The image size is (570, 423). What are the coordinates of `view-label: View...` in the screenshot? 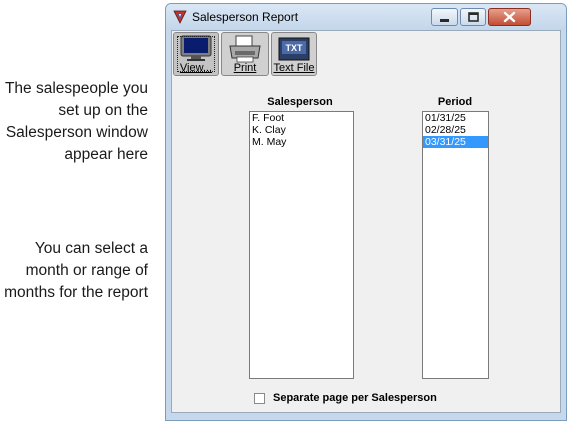 It's located at (196, 68).